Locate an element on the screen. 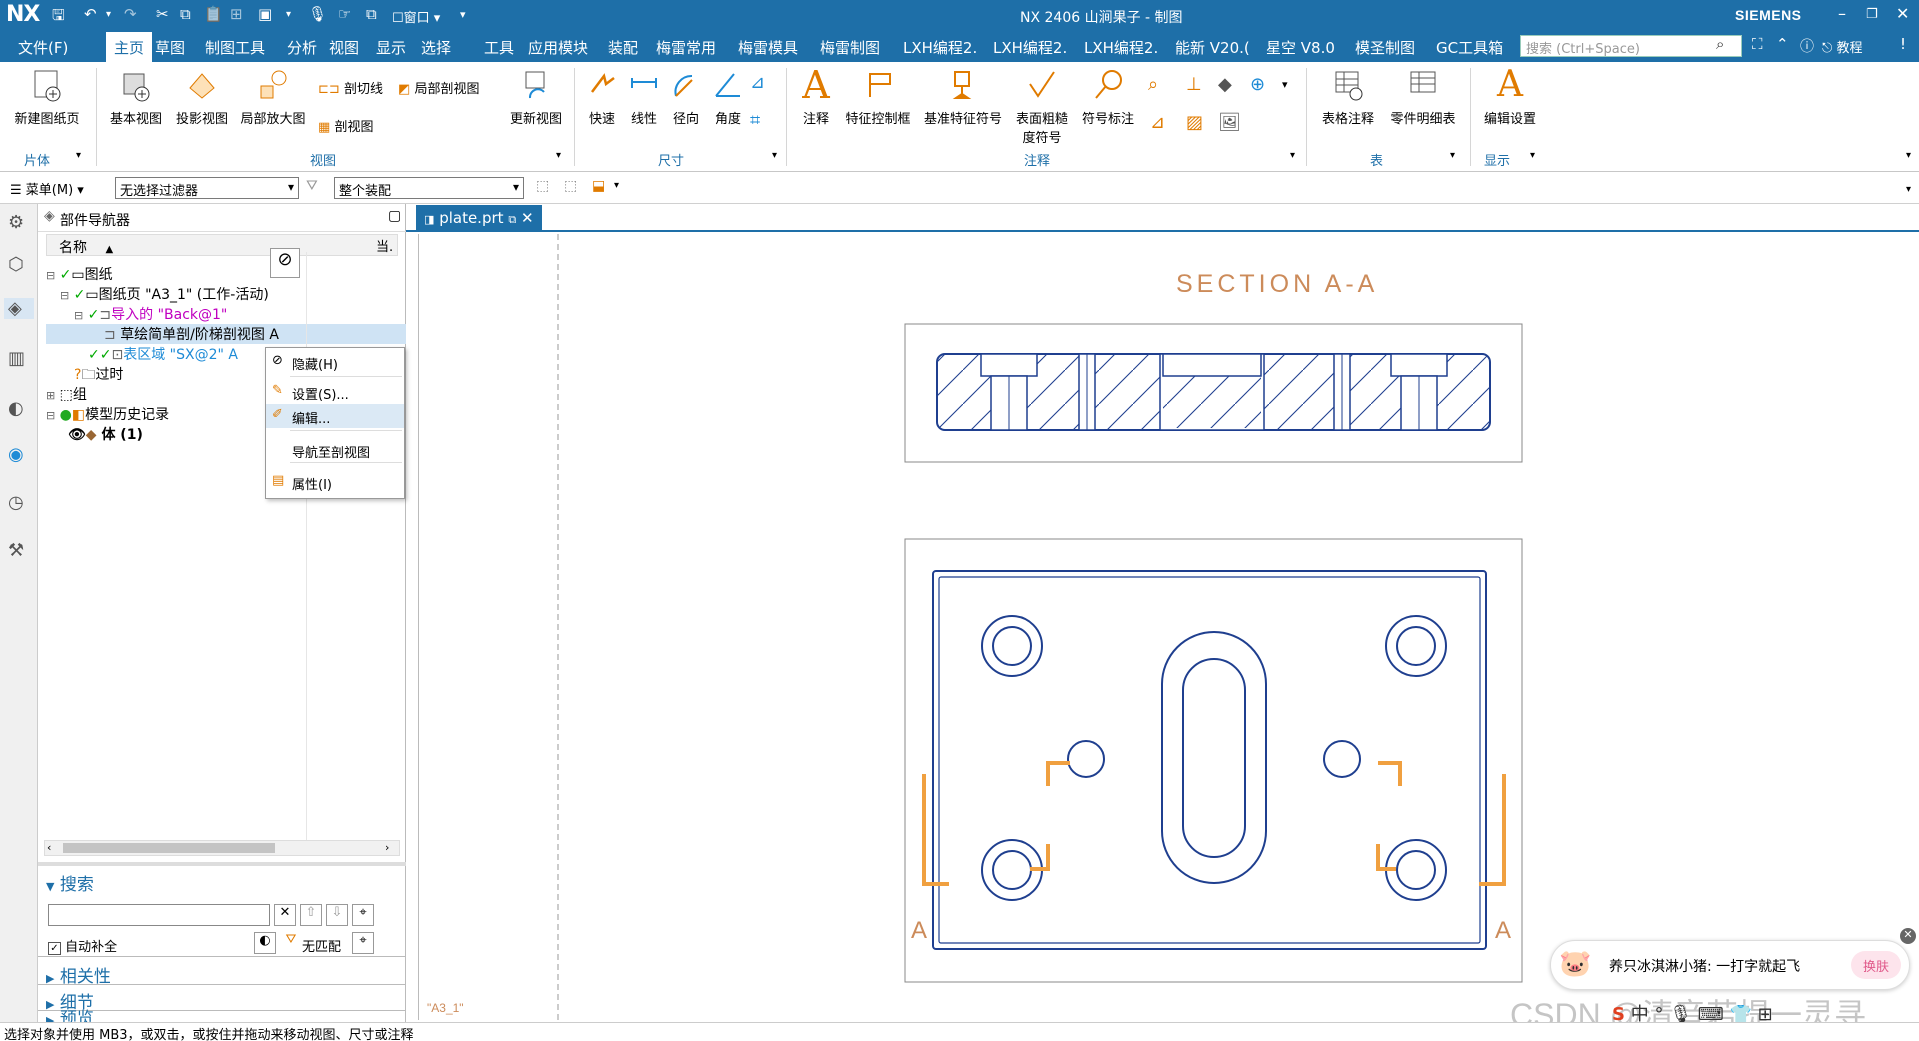  undo-dropdown-icon: ▾ is located at coordinates (108, 14).